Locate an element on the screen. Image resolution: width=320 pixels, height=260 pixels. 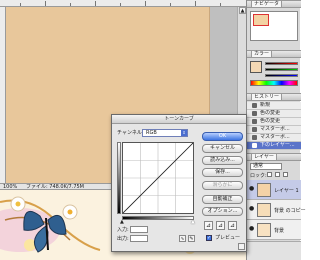
red-slider is located at coordinates (281, 63).